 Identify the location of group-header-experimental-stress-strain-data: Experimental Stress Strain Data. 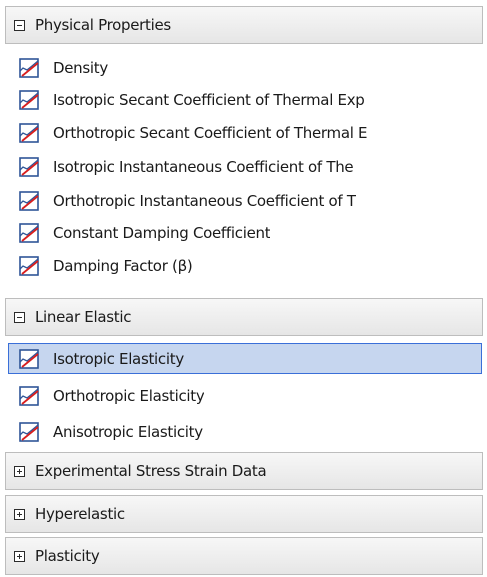
(244, 471).